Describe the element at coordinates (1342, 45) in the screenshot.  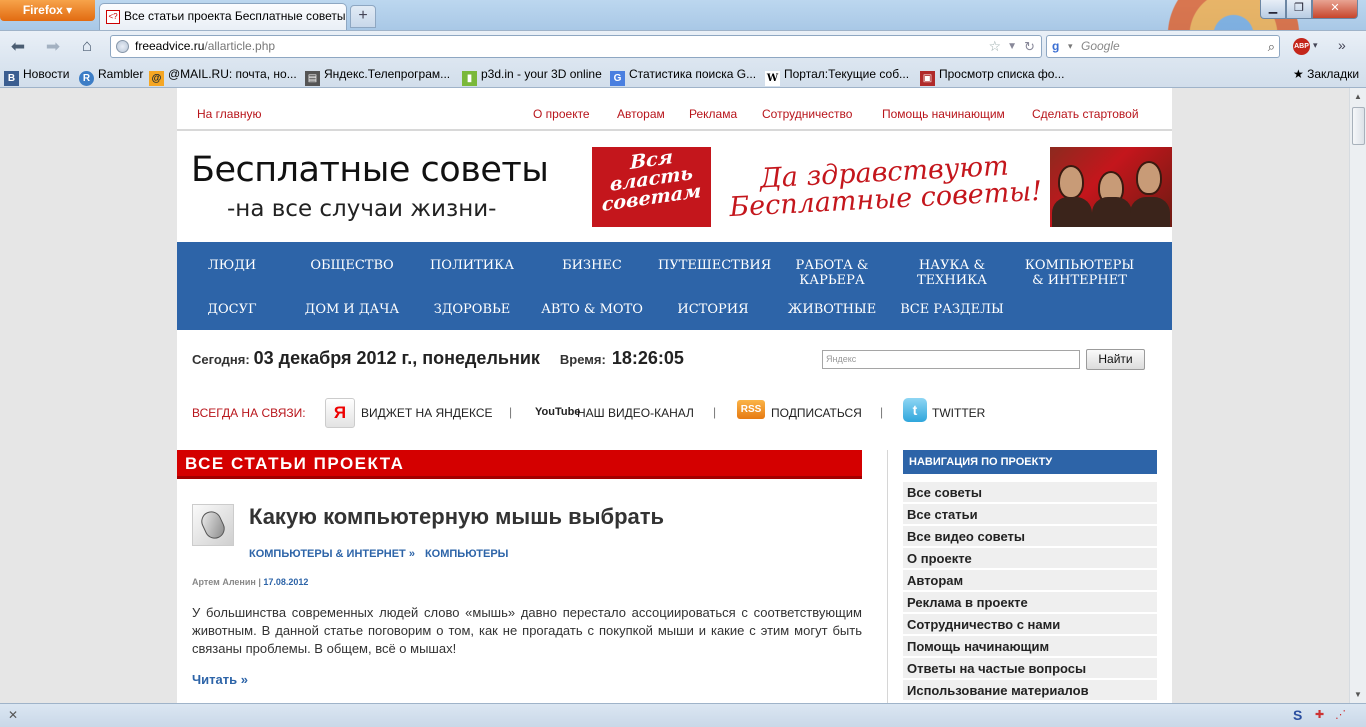
I see `toolbar-more-icon: »` at that location.